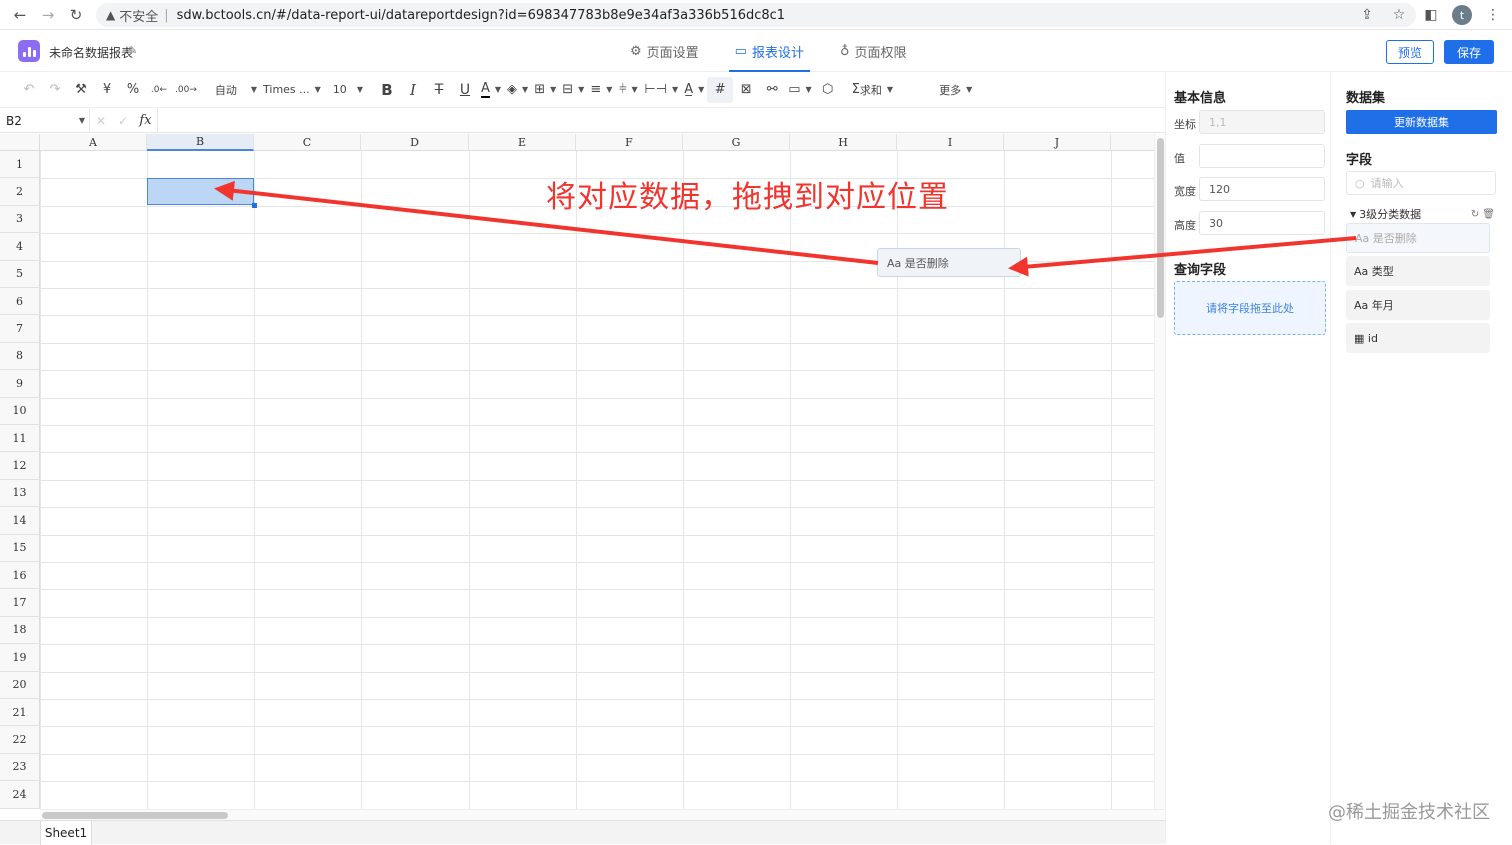  I want to click on row-header: 5, so click(20, 274).